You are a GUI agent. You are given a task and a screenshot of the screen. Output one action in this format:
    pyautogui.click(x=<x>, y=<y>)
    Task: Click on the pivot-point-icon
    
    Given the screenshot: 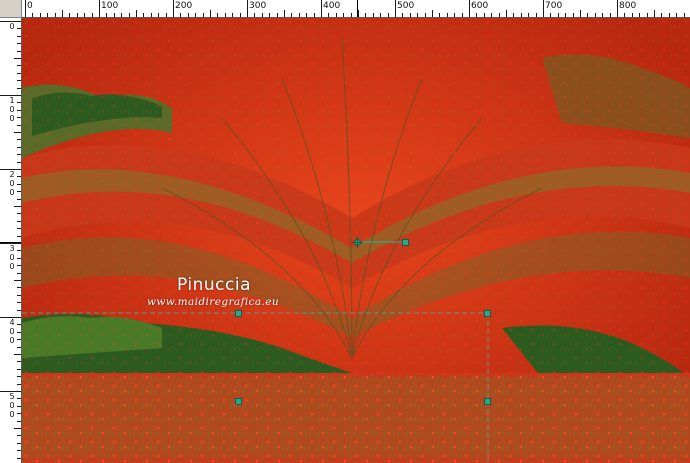 What is the action you would take?
    pyautogui.click(x=357, y=242)
    